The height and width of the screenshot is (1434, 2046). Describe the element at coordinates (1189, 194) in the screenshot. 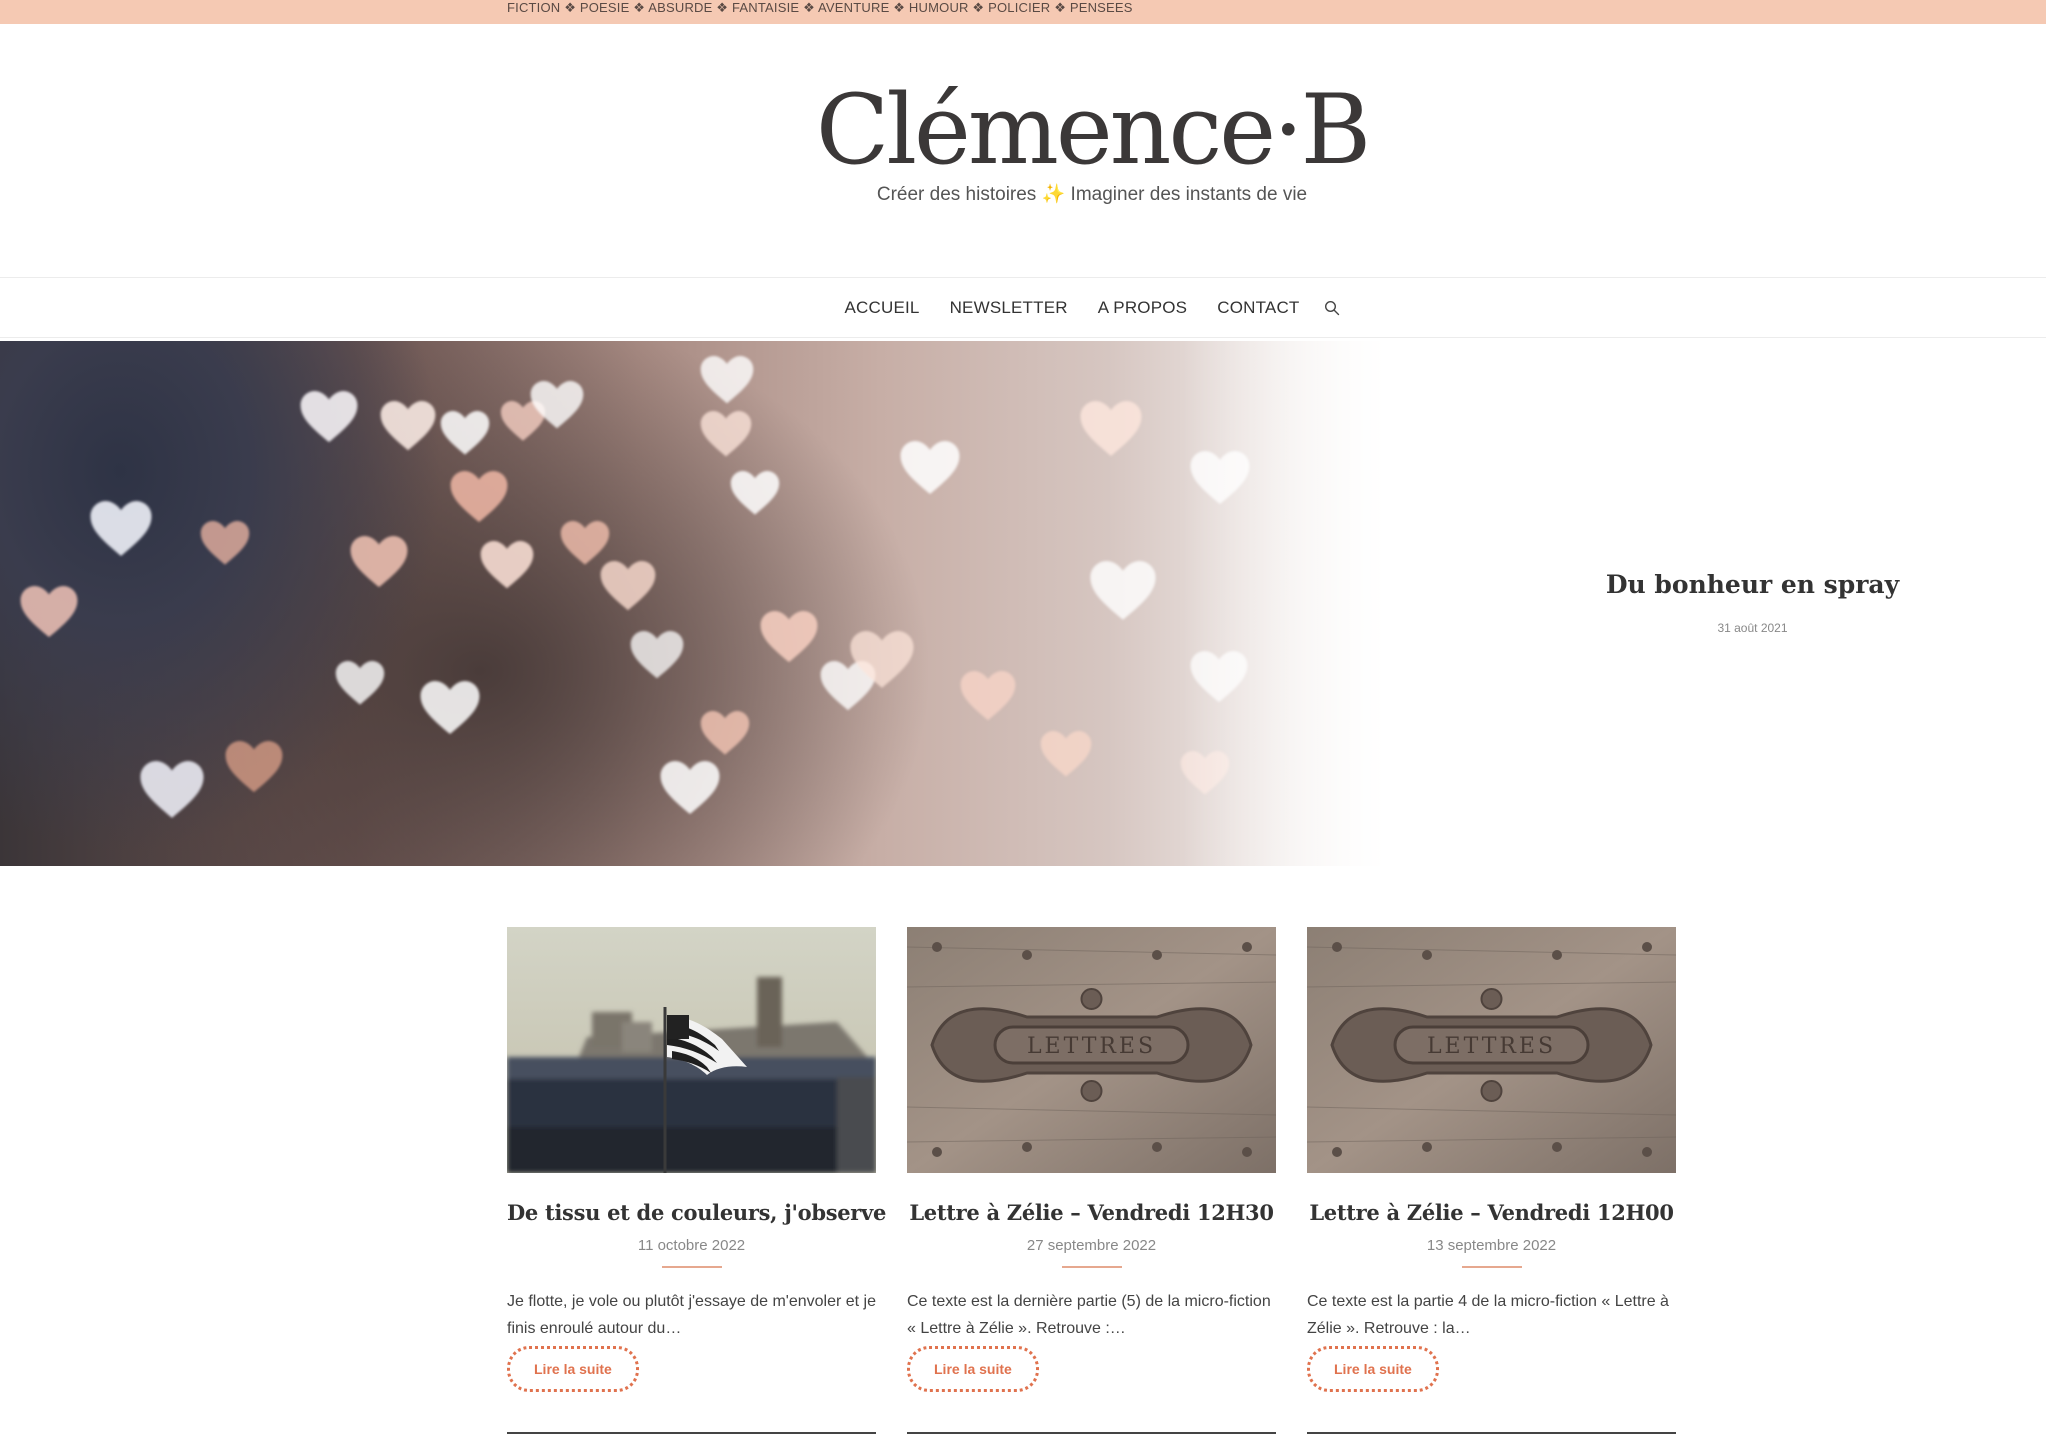

I see `tagline-right: Imaginer des instants de vie` at that location.